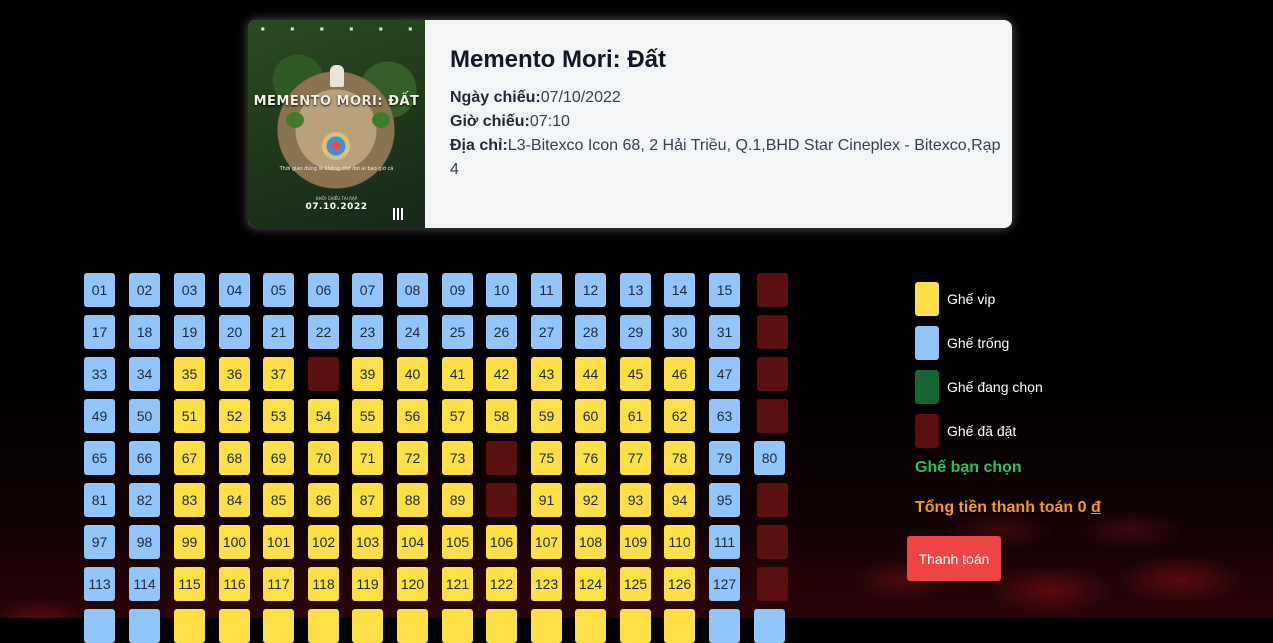 Image resolution: width=1273 pixels, height=643 pixels. I want to click on seat-vip: 115, so click(189, 584).